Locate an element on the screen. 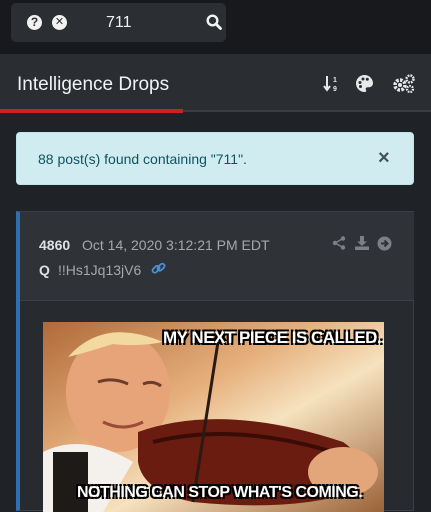  gears-icon is located at coordinates (404, 84).